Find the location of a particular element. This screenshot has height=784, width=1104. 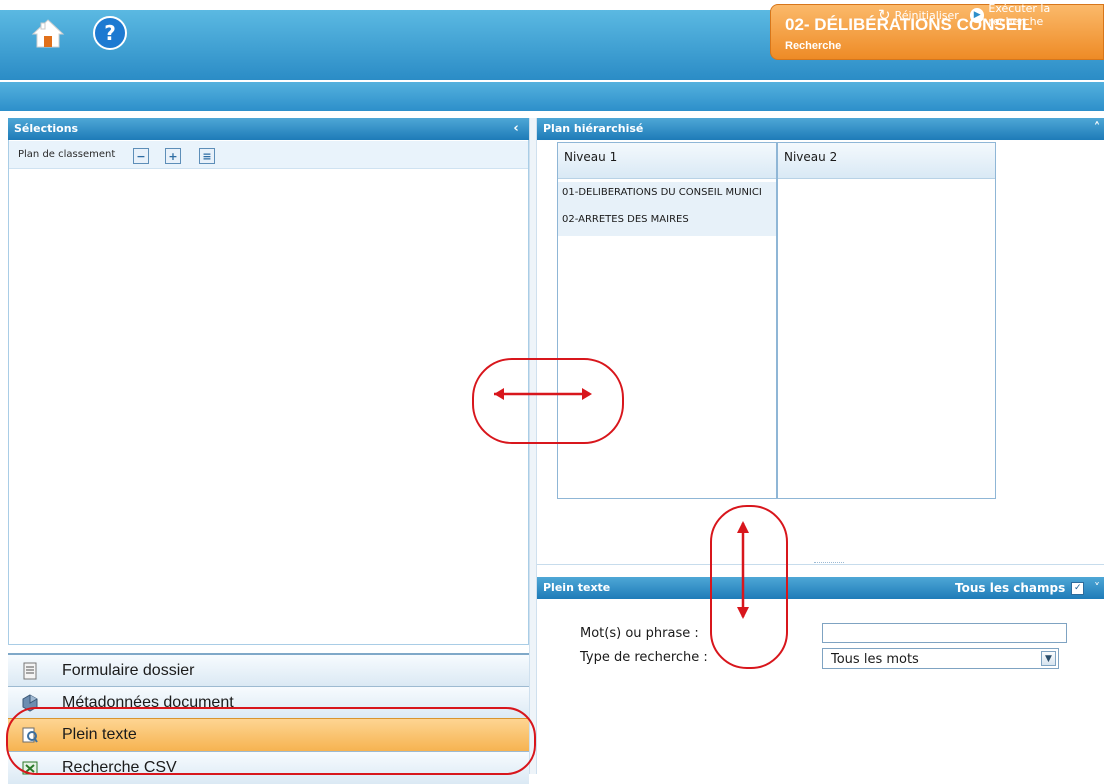

selections-header: Sélections is located at coordinates (268, 129).